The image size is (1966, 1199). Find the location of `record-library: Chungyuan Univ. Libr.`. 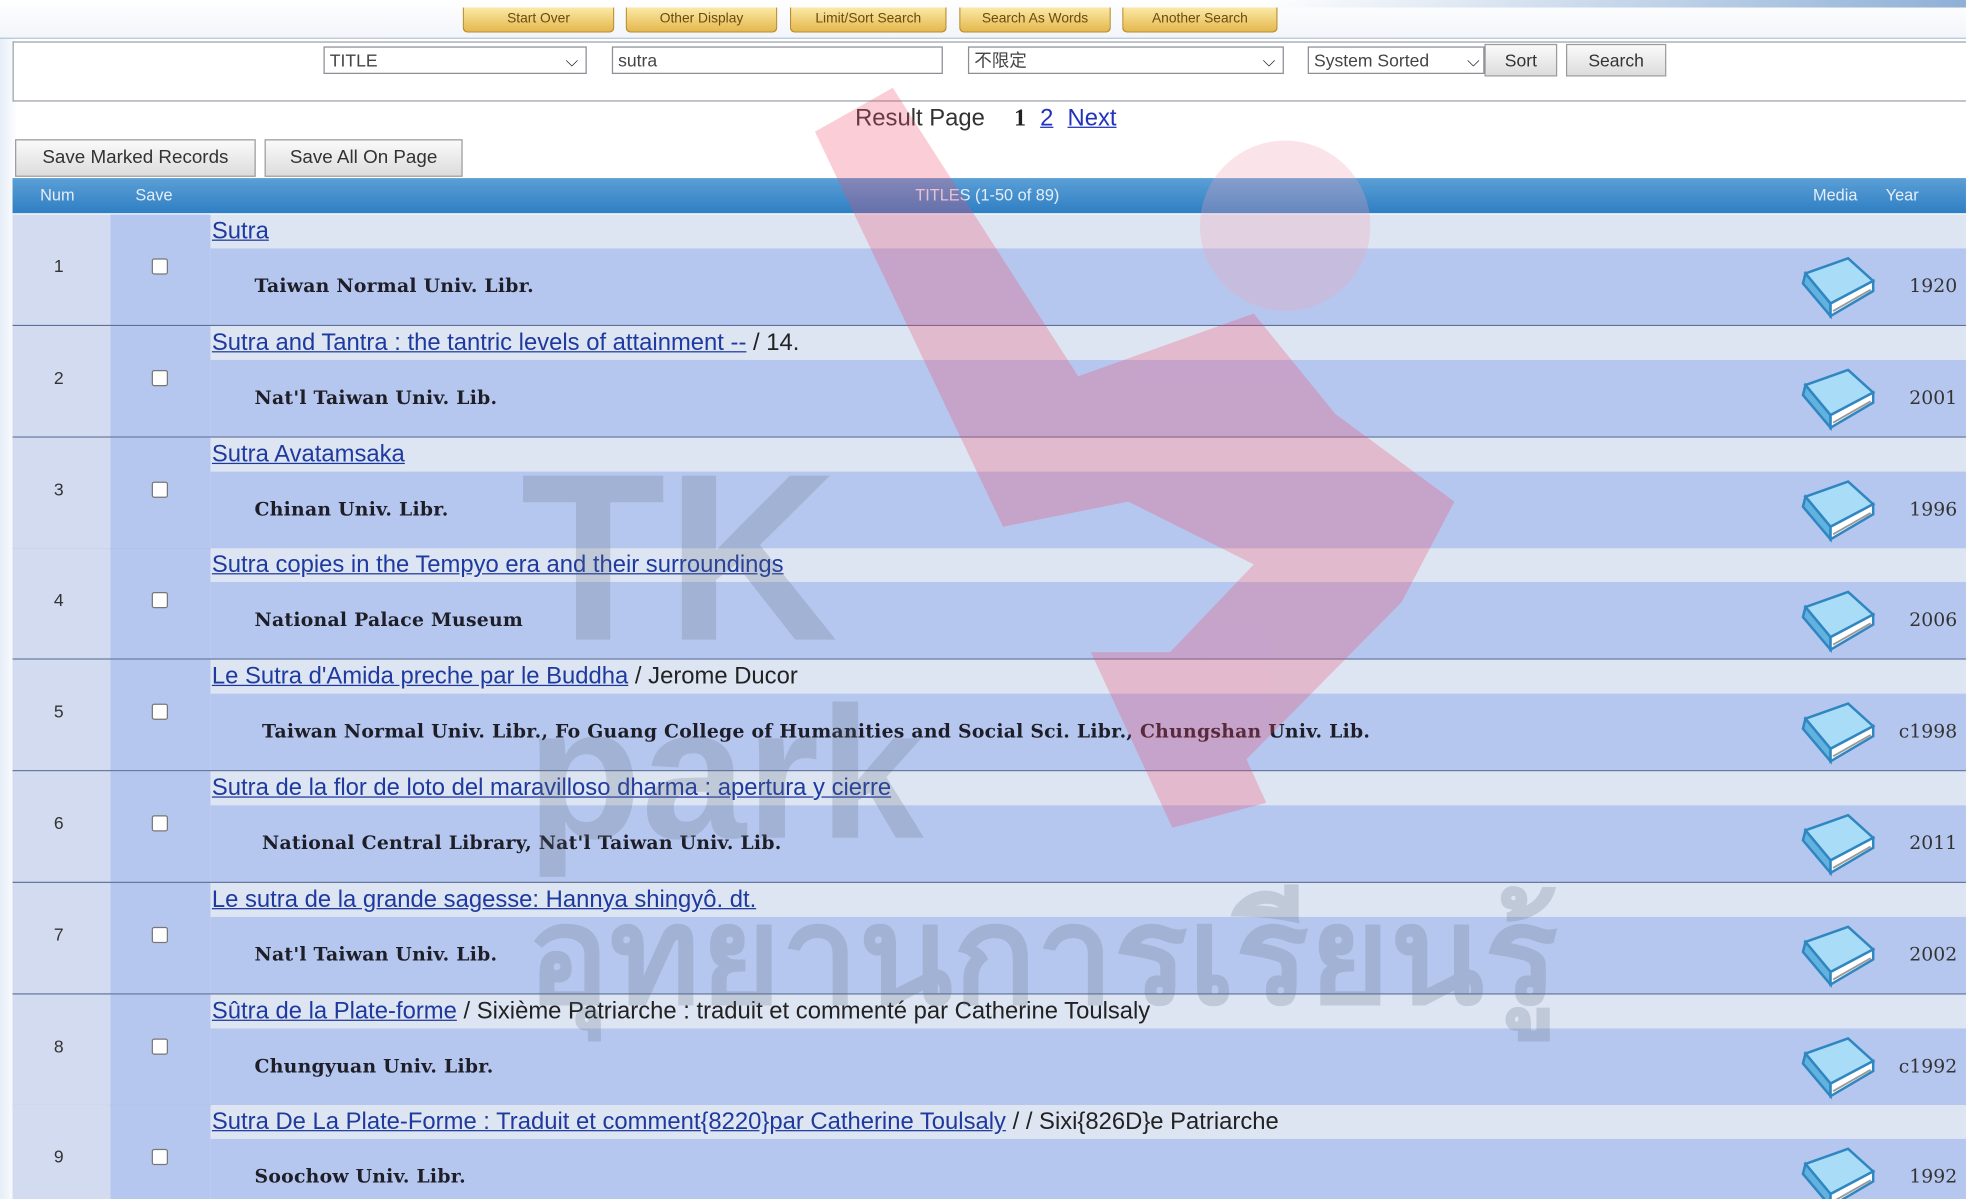

record-library: Chungyuan Univ. Libr. is located at coordinates (374, 1065).